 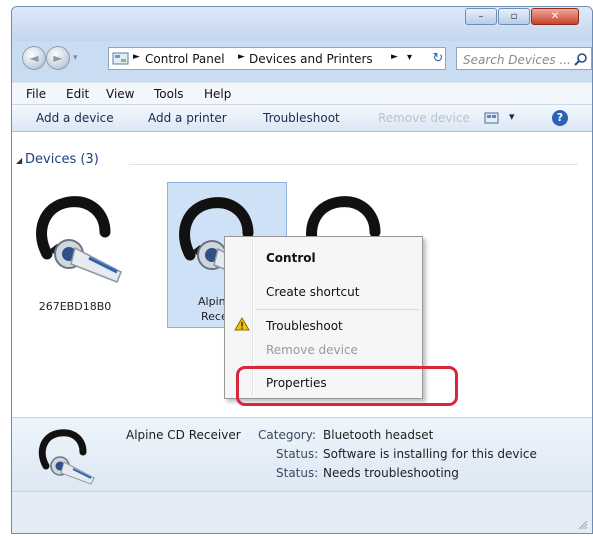 I want to click on maximize-icon: ▫, so click(x=514, y=16).